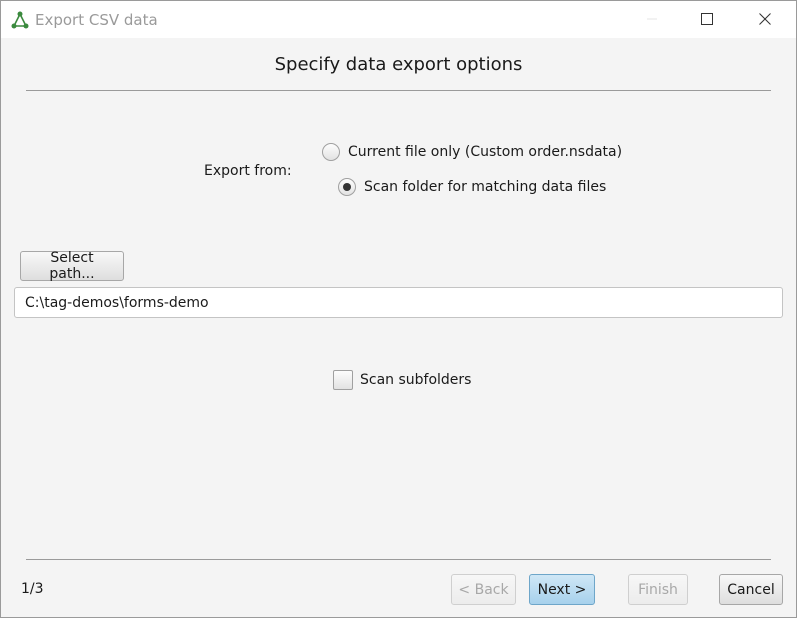 This screenshot has width=797, height=618. Describe the element at coordinates (343, 380) in the screenshot. I see `scan-subfolders-checkbox` at that location.